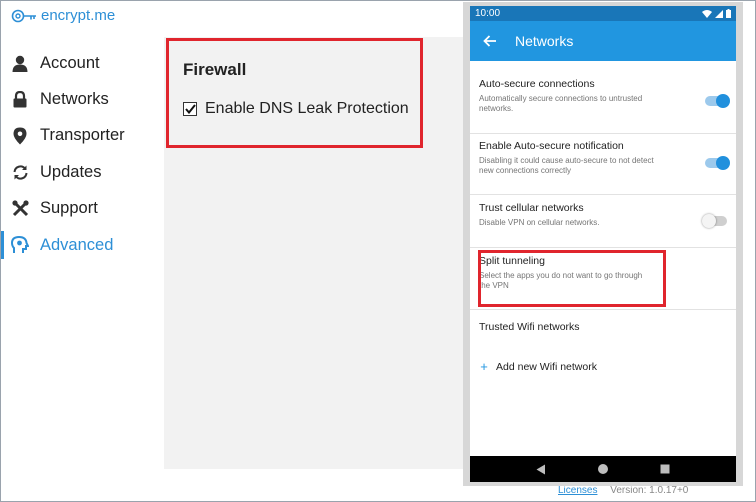 The image size is (756, 502). I want to click on sidebar-item-support: Support, so click(81, 209).